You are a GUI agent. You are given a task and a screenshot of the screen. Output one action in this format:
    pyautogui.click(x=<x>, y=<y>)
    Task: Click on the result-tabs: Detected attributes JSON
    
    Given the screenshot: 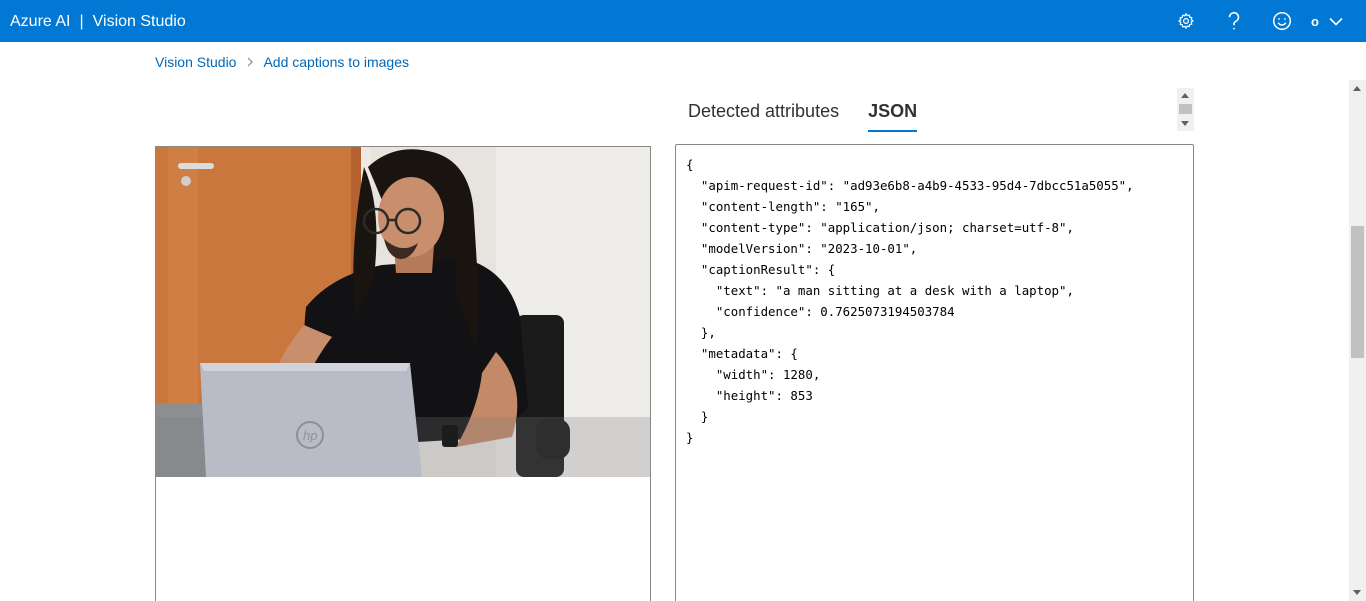 What is the action you would take?
    pyautogui.click(x=803, y=116)
    